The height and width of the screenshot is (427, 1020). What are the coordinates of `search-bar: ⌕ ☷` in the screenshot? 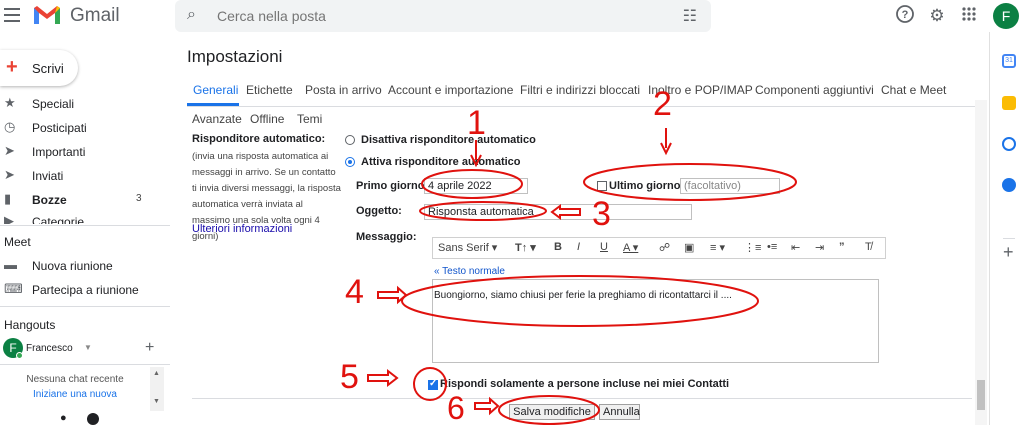 It's located at (443, 16).